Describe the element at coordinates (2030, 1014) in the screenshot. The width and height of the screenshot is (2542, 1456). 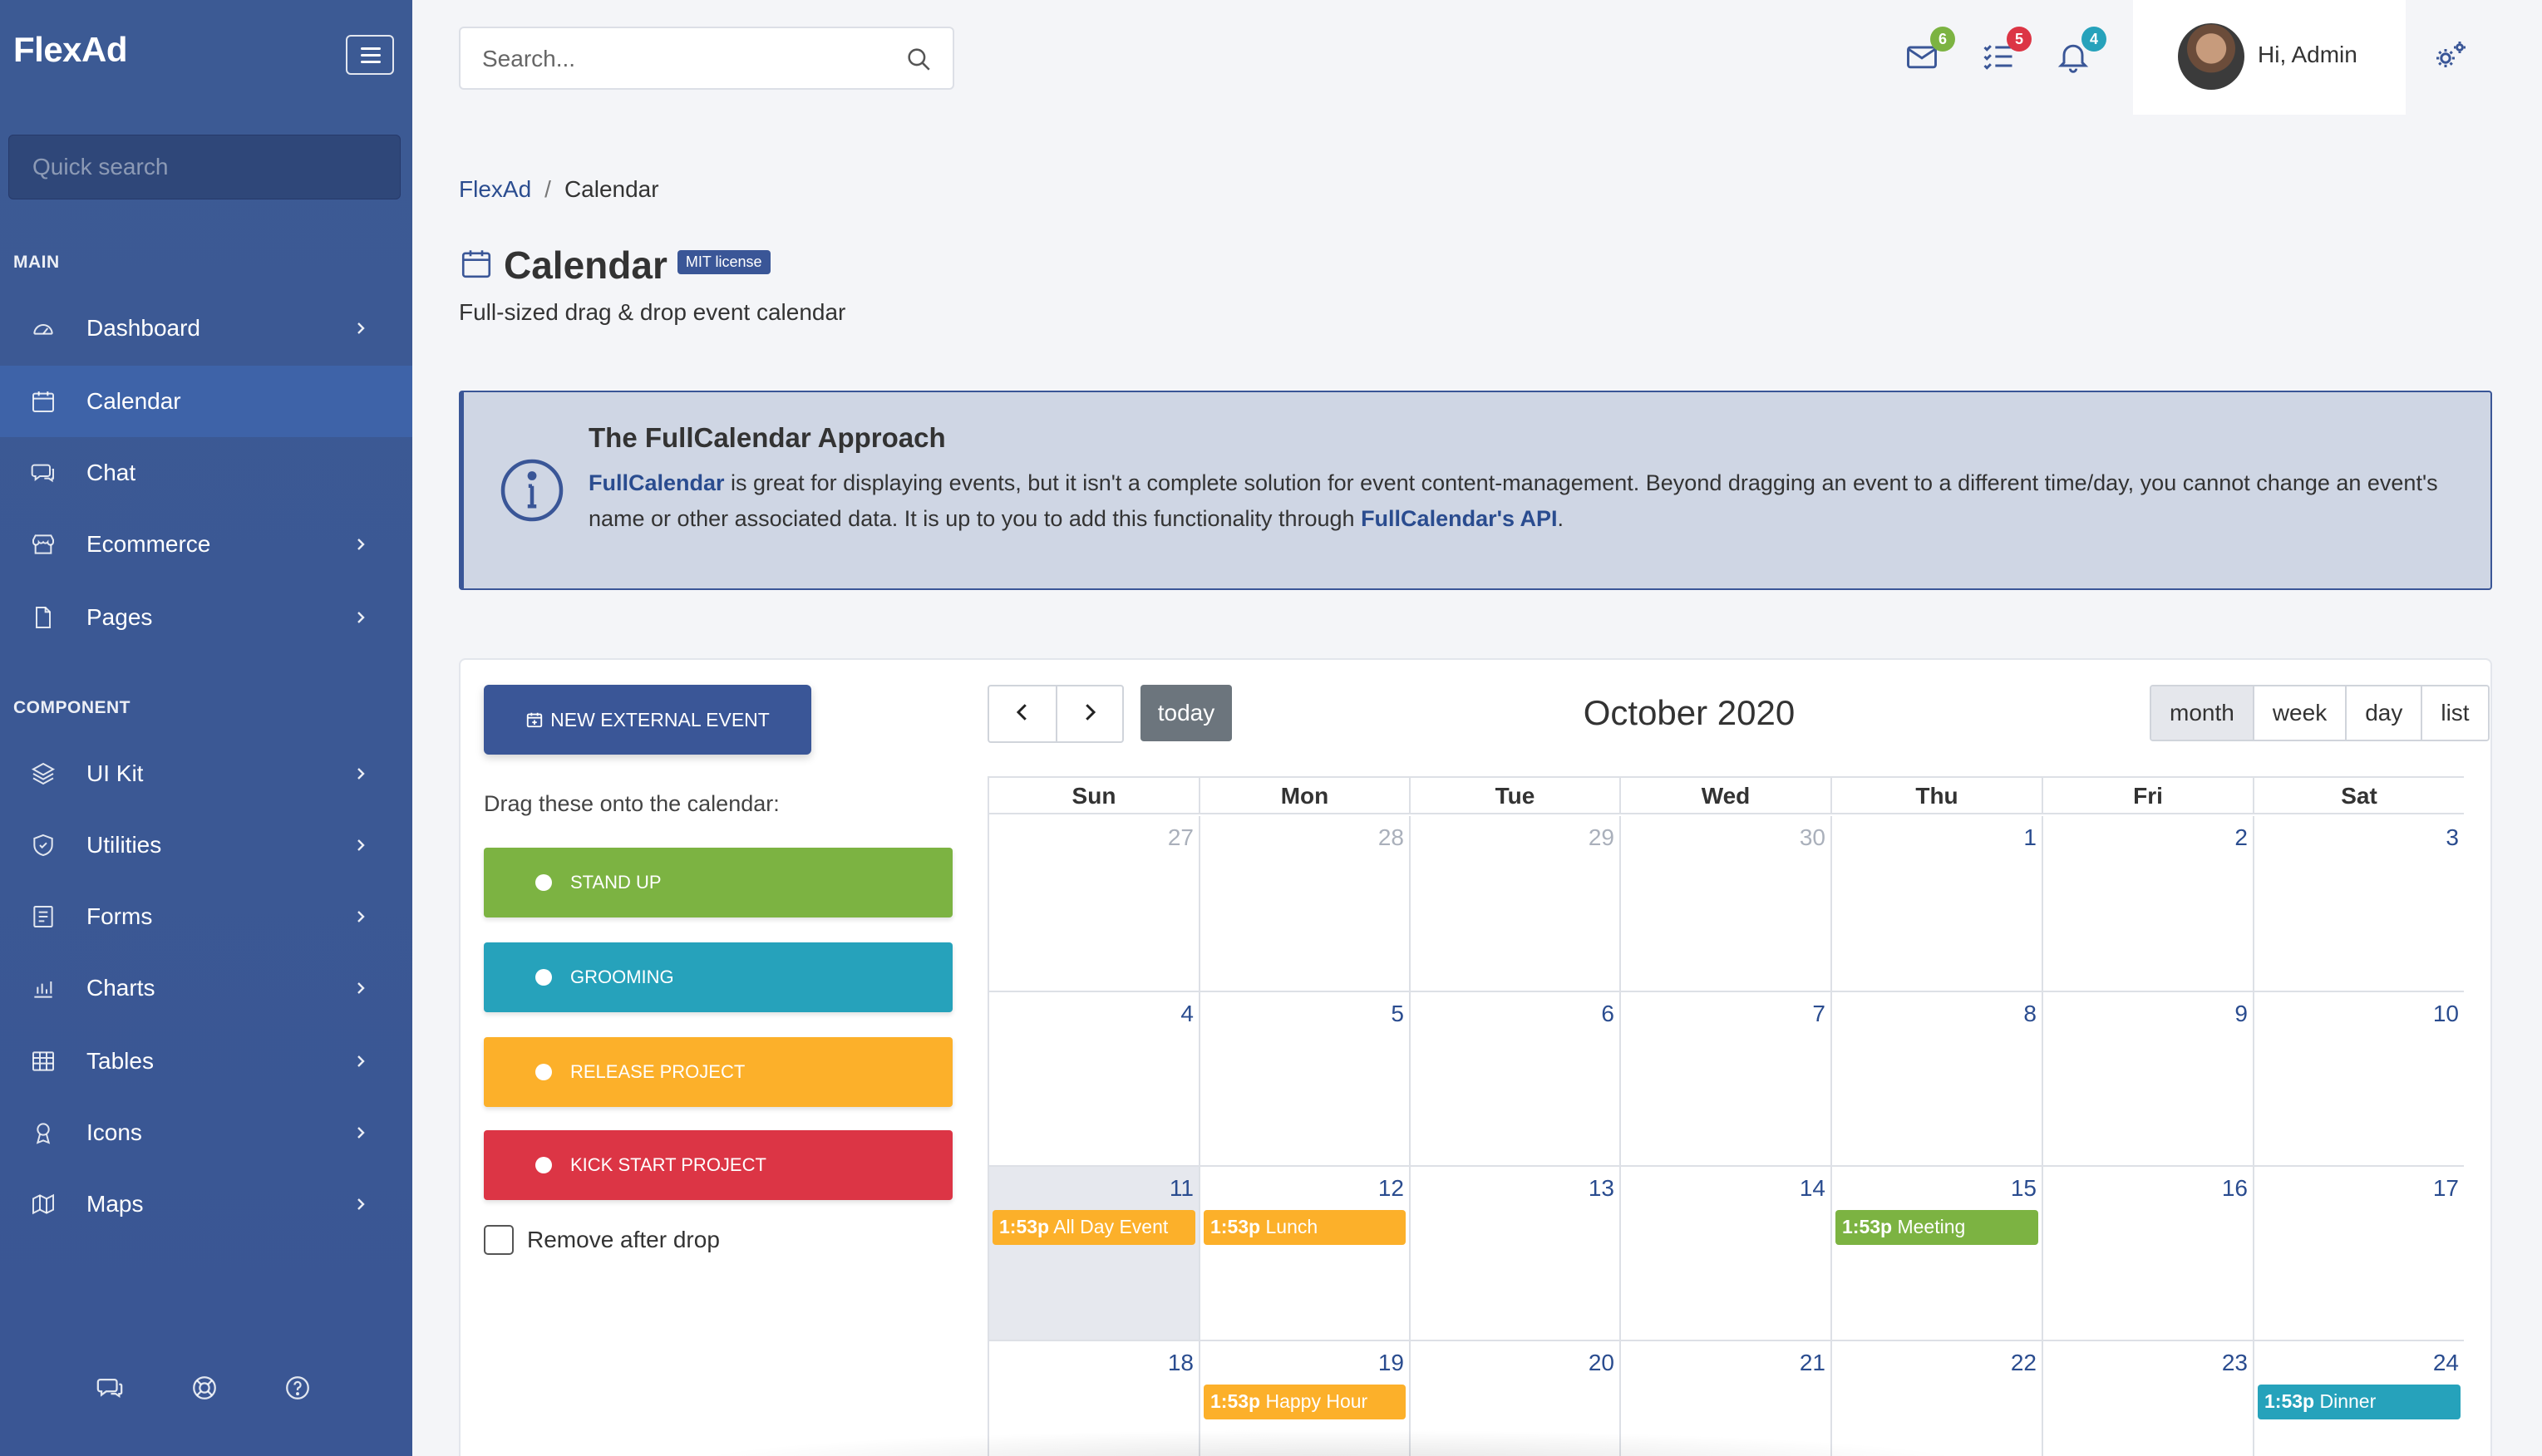
I see `day-number: 8` at that location.